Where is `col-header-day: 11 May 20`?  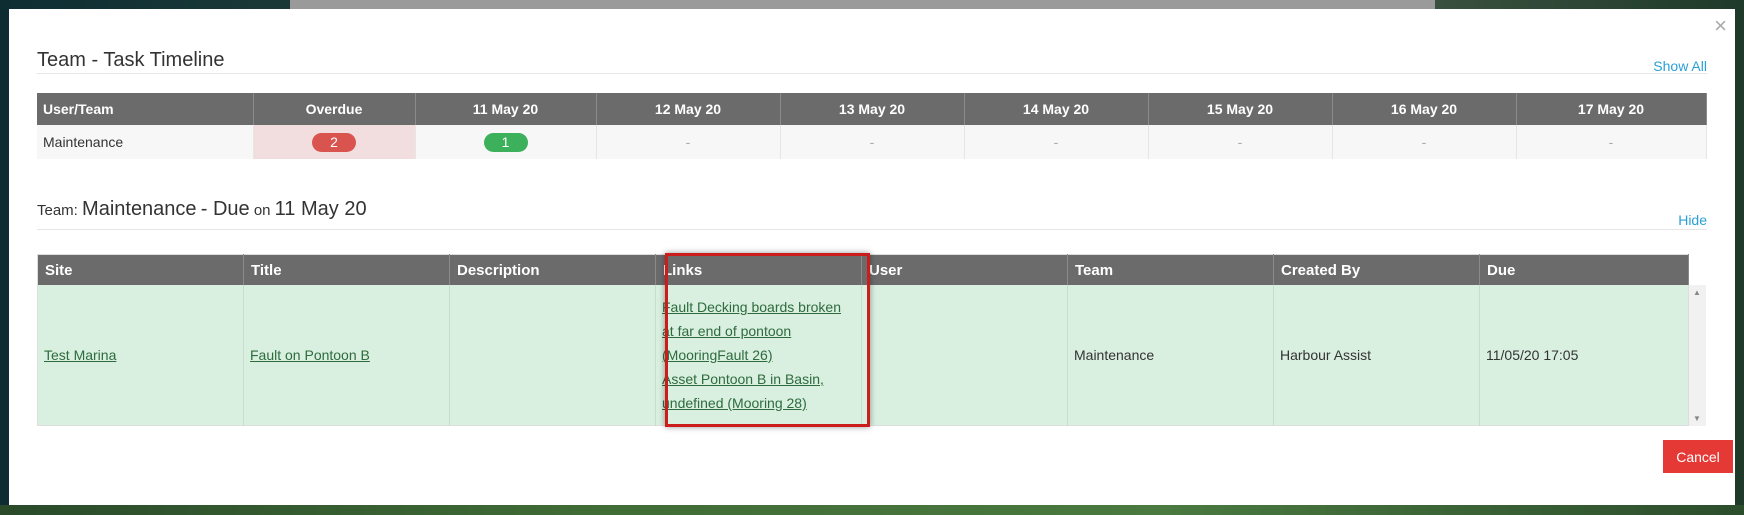 col-header-day: 11 May 20 is located at coordinates (506, 109).